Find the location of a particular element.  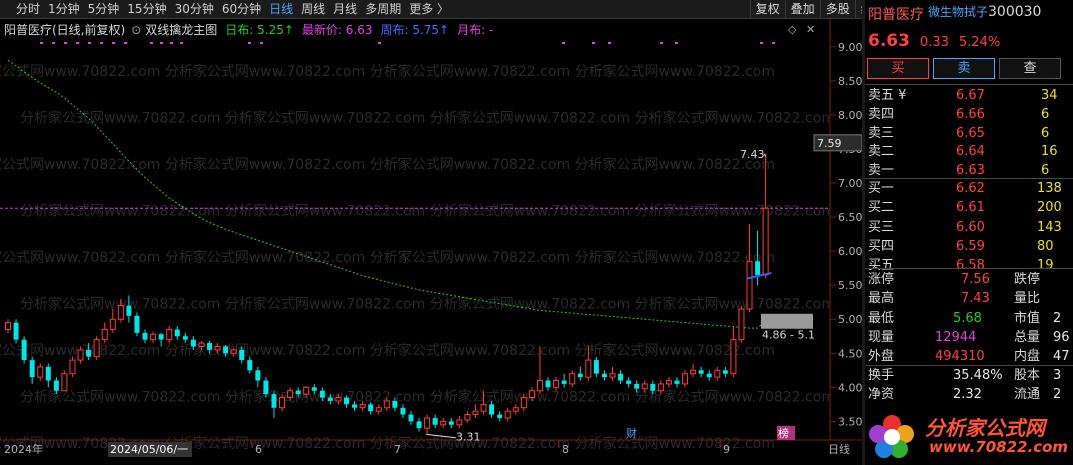

ask-row: 卖三 6.65 6 is located at coordinates (969, 133).